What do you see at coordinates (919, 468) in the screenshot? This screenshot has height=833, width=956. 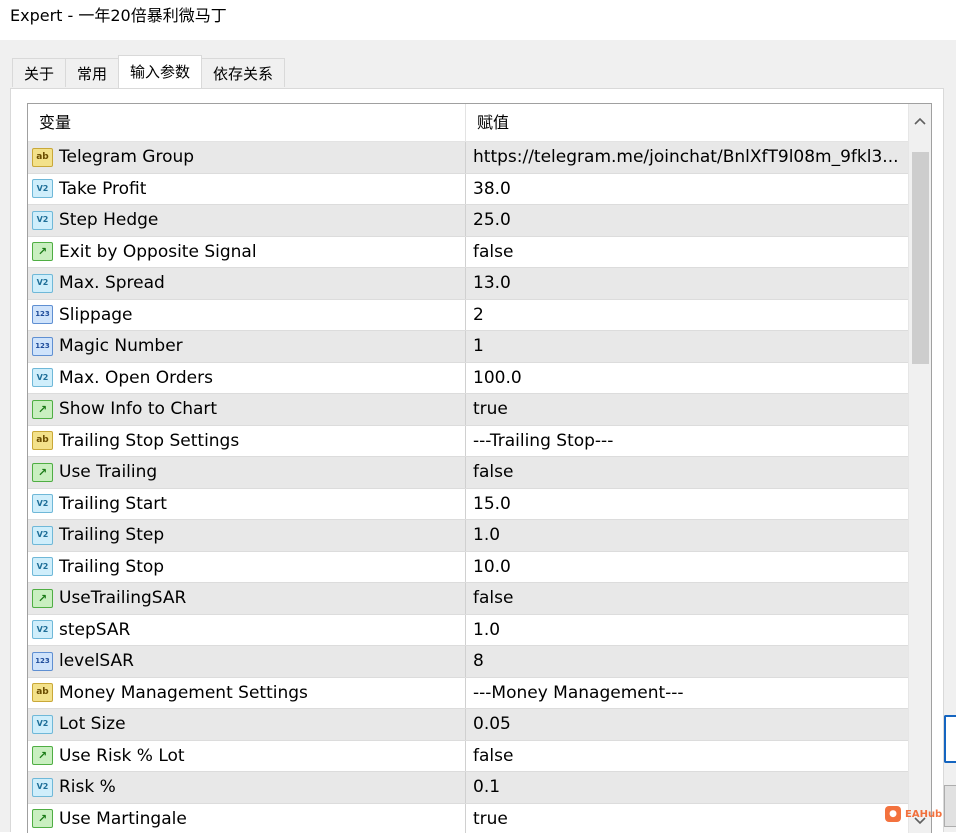 I see `vertical-scrollbar` at bounding box center [919, 468].